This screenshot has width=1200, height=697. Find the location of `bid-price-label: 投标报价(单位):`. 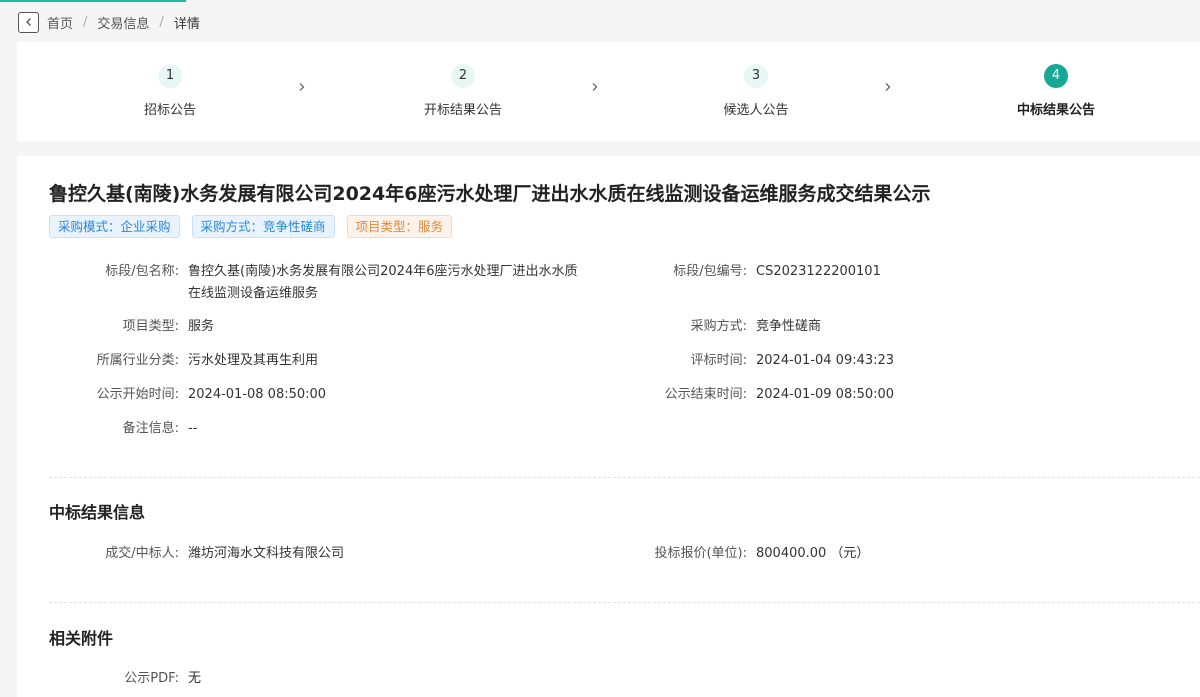

bid-price-label: 投标报价(单位): is located at coordinates (700, 553).